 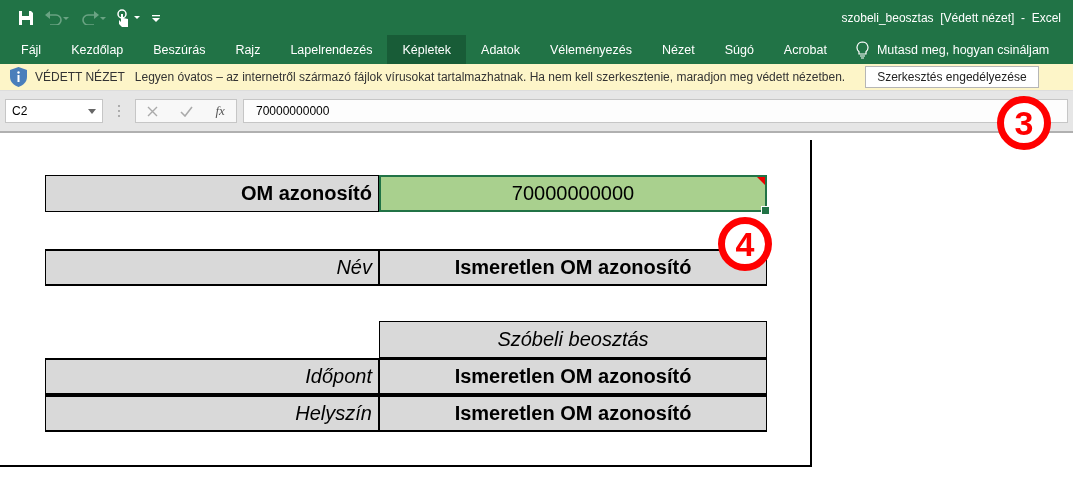 What do you see at coordinates (862, 49) in the screenshot?
I see `lightbulb-icon` at bounding box center [862, 49].